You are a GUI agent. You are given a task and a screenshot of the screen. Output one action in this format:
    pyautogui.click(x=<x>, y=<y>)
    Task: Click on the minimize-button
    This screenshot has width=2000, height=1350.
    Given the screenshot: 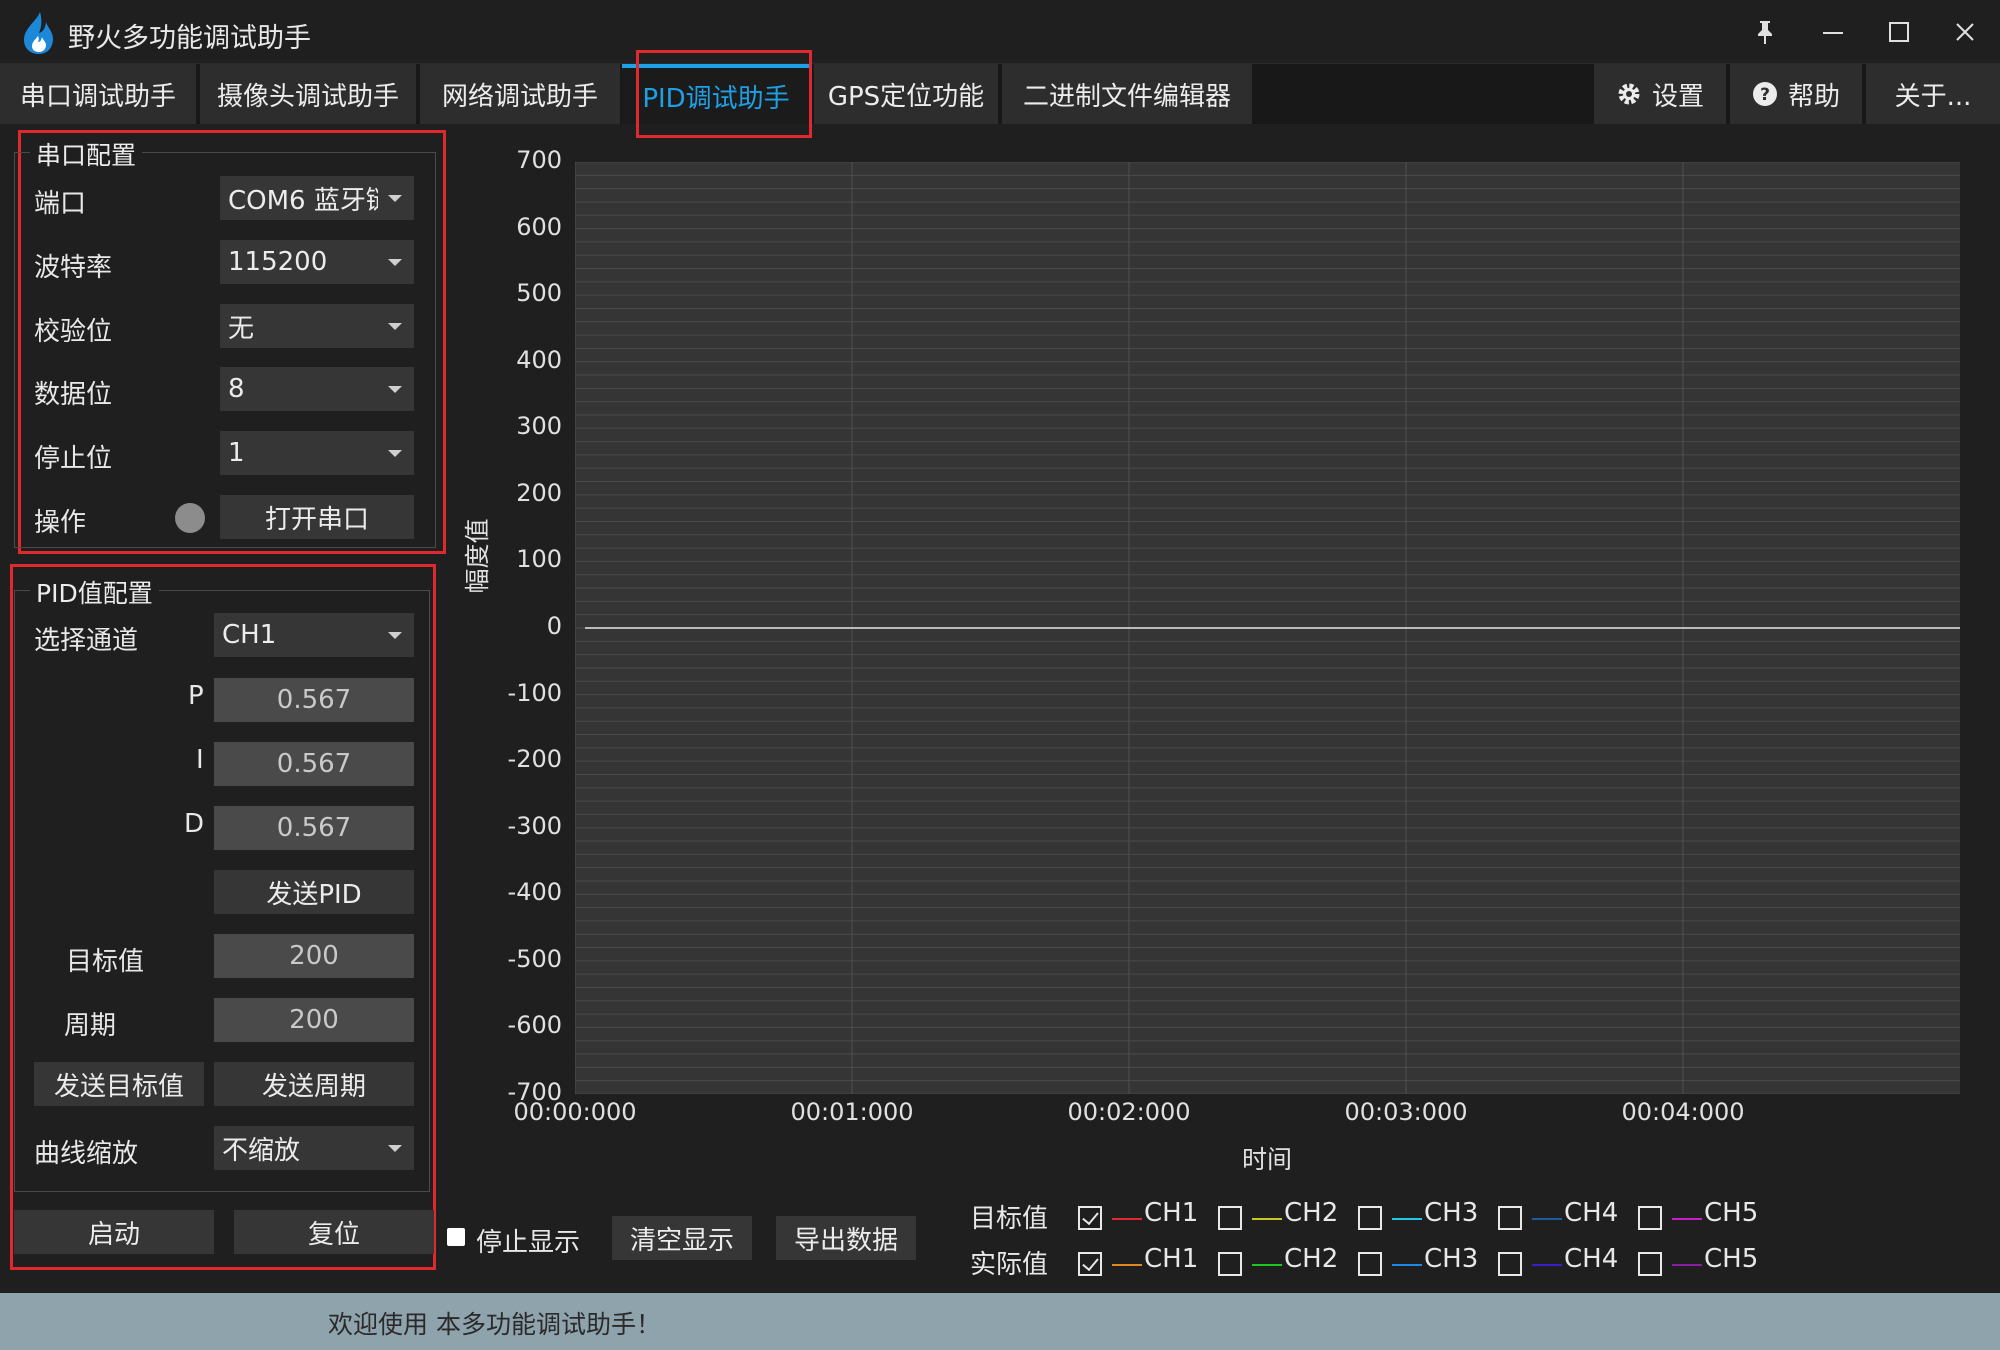 What is the action you would take?
    pyautogui.click(x=1833, y=32)
    